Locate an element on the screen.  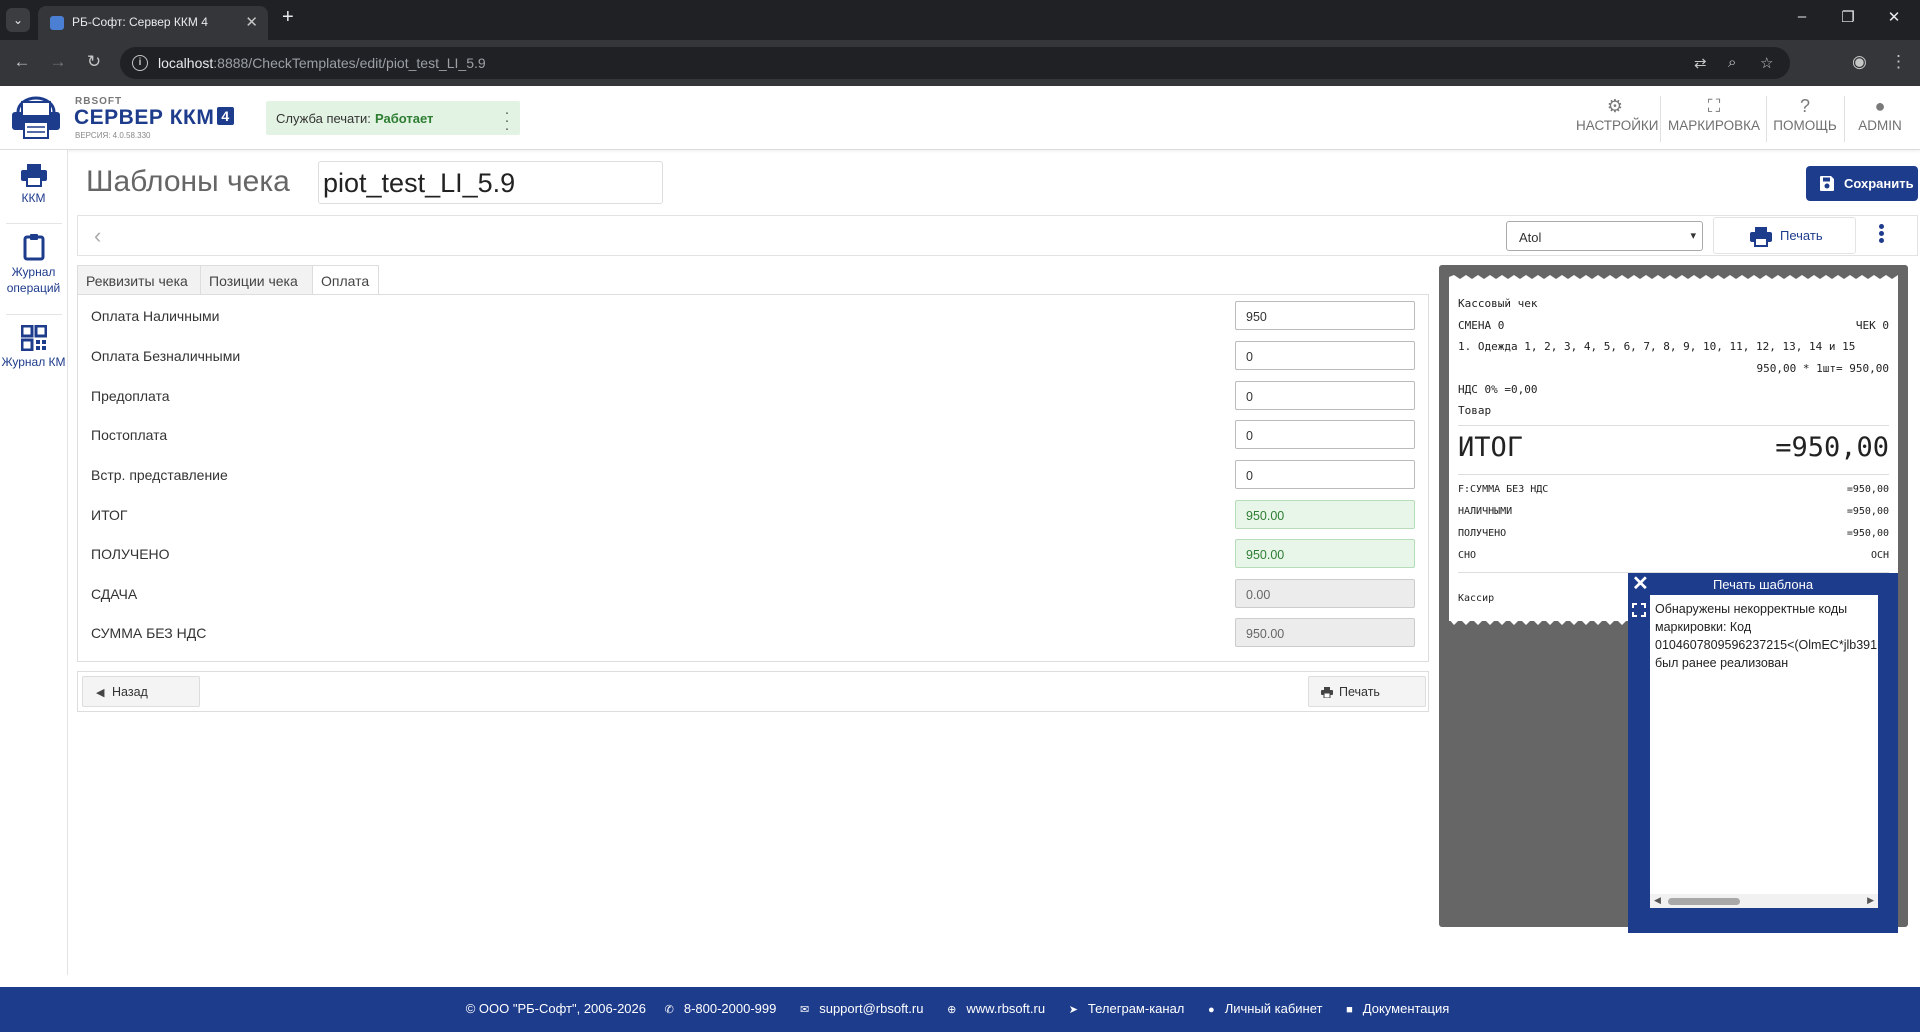
dialog-title: Печать шаблона is located at coordinates (1763, 584).